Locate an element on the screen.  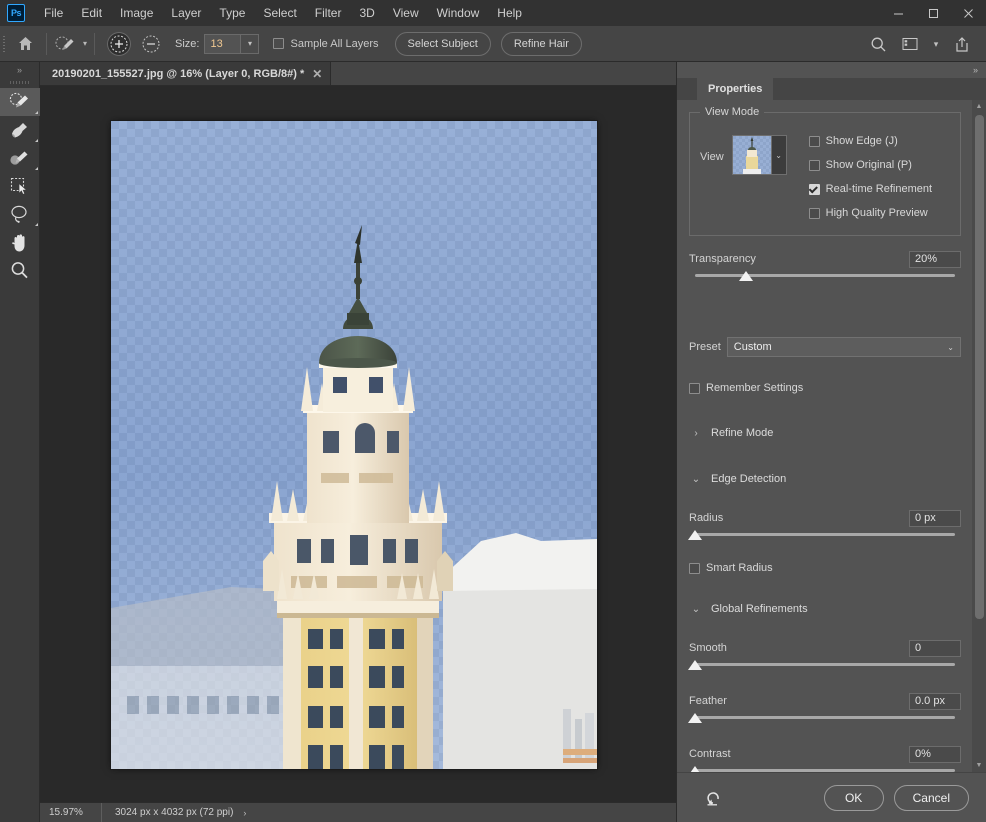
radius-slider is located at coordinates (824, 536).